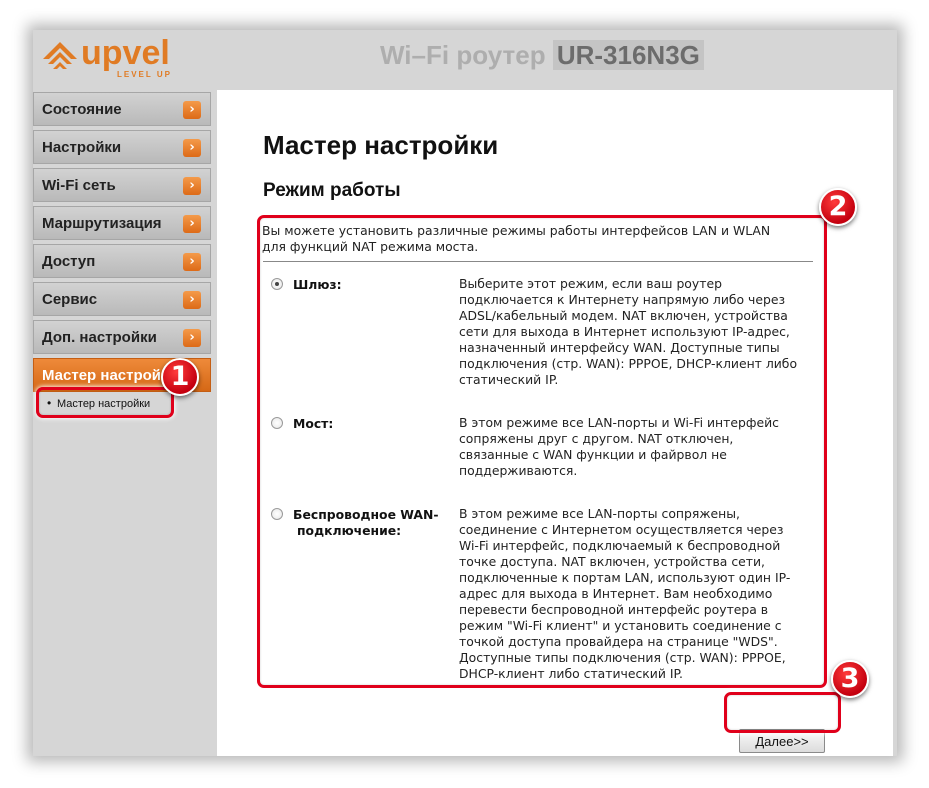  Describe the element at coordinates (628, 55) in the screenshot. I see `product-model: UR-316N3G` at that location.